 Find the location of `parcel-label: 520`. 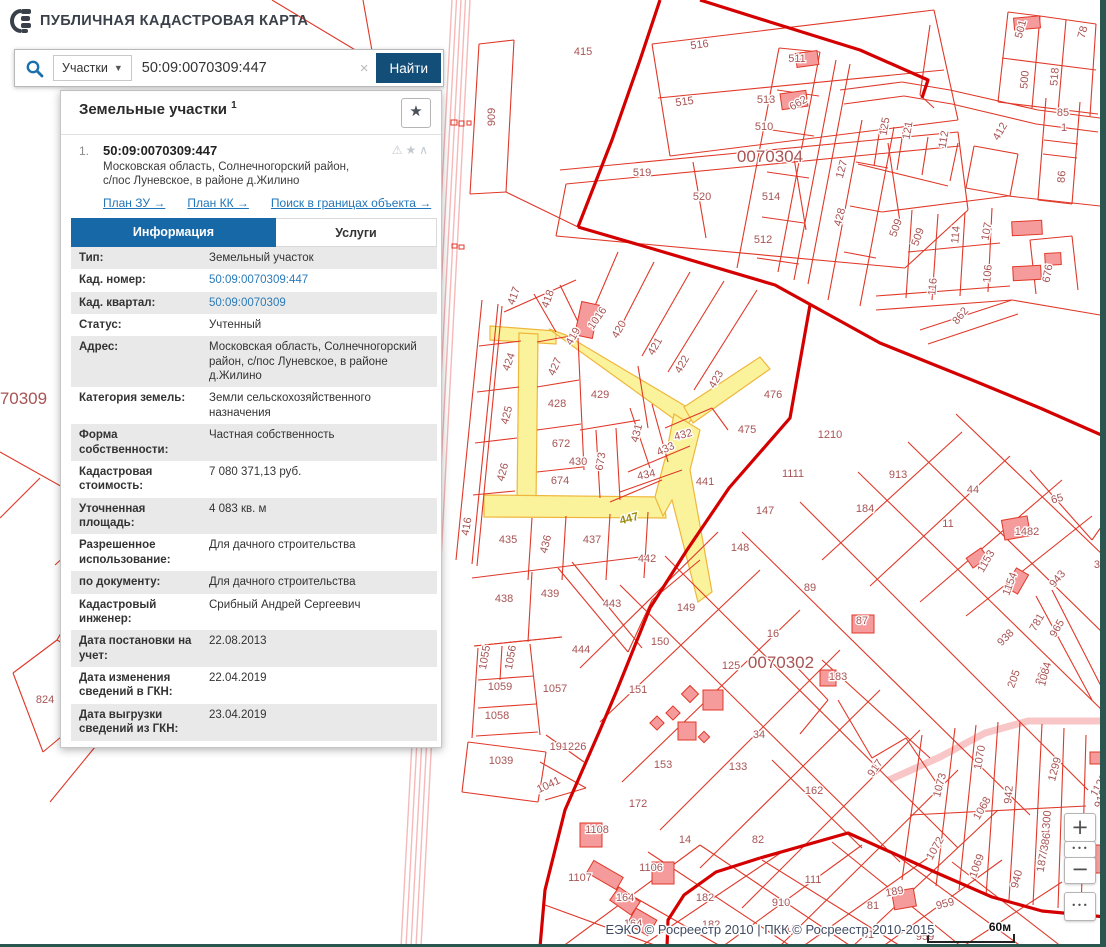

parcel-label: 520 is located at coordinates (702, 197).